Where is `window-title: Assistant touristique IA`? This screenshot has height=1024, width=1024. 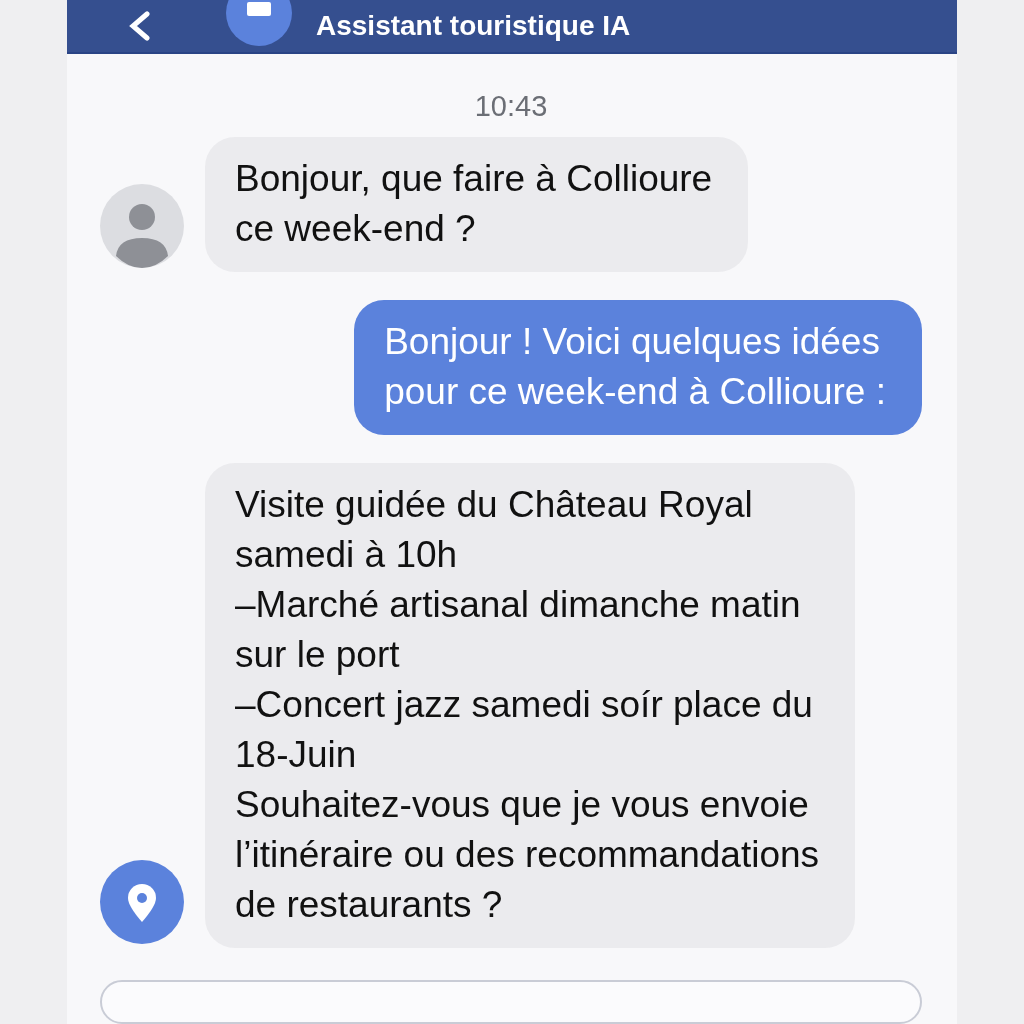 window-title: Assistant touristique IA is located at coordinates (473, 26).